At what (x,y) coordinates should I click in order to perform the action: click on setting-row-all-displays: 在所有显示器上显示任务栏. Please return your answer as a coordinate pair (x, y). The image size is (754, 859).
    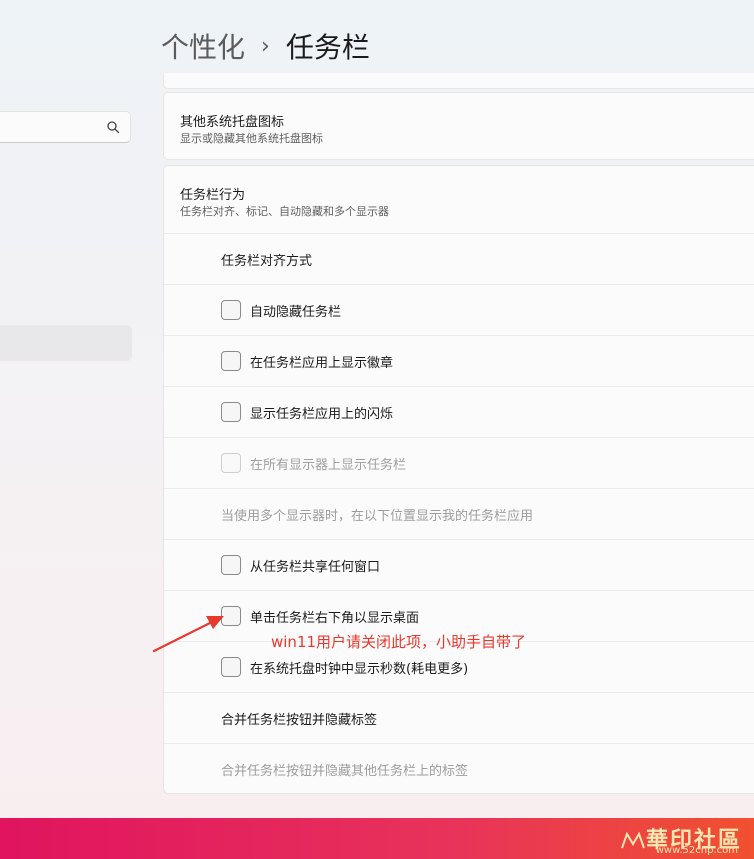
    Looking at the image, I should click on (459, 462).